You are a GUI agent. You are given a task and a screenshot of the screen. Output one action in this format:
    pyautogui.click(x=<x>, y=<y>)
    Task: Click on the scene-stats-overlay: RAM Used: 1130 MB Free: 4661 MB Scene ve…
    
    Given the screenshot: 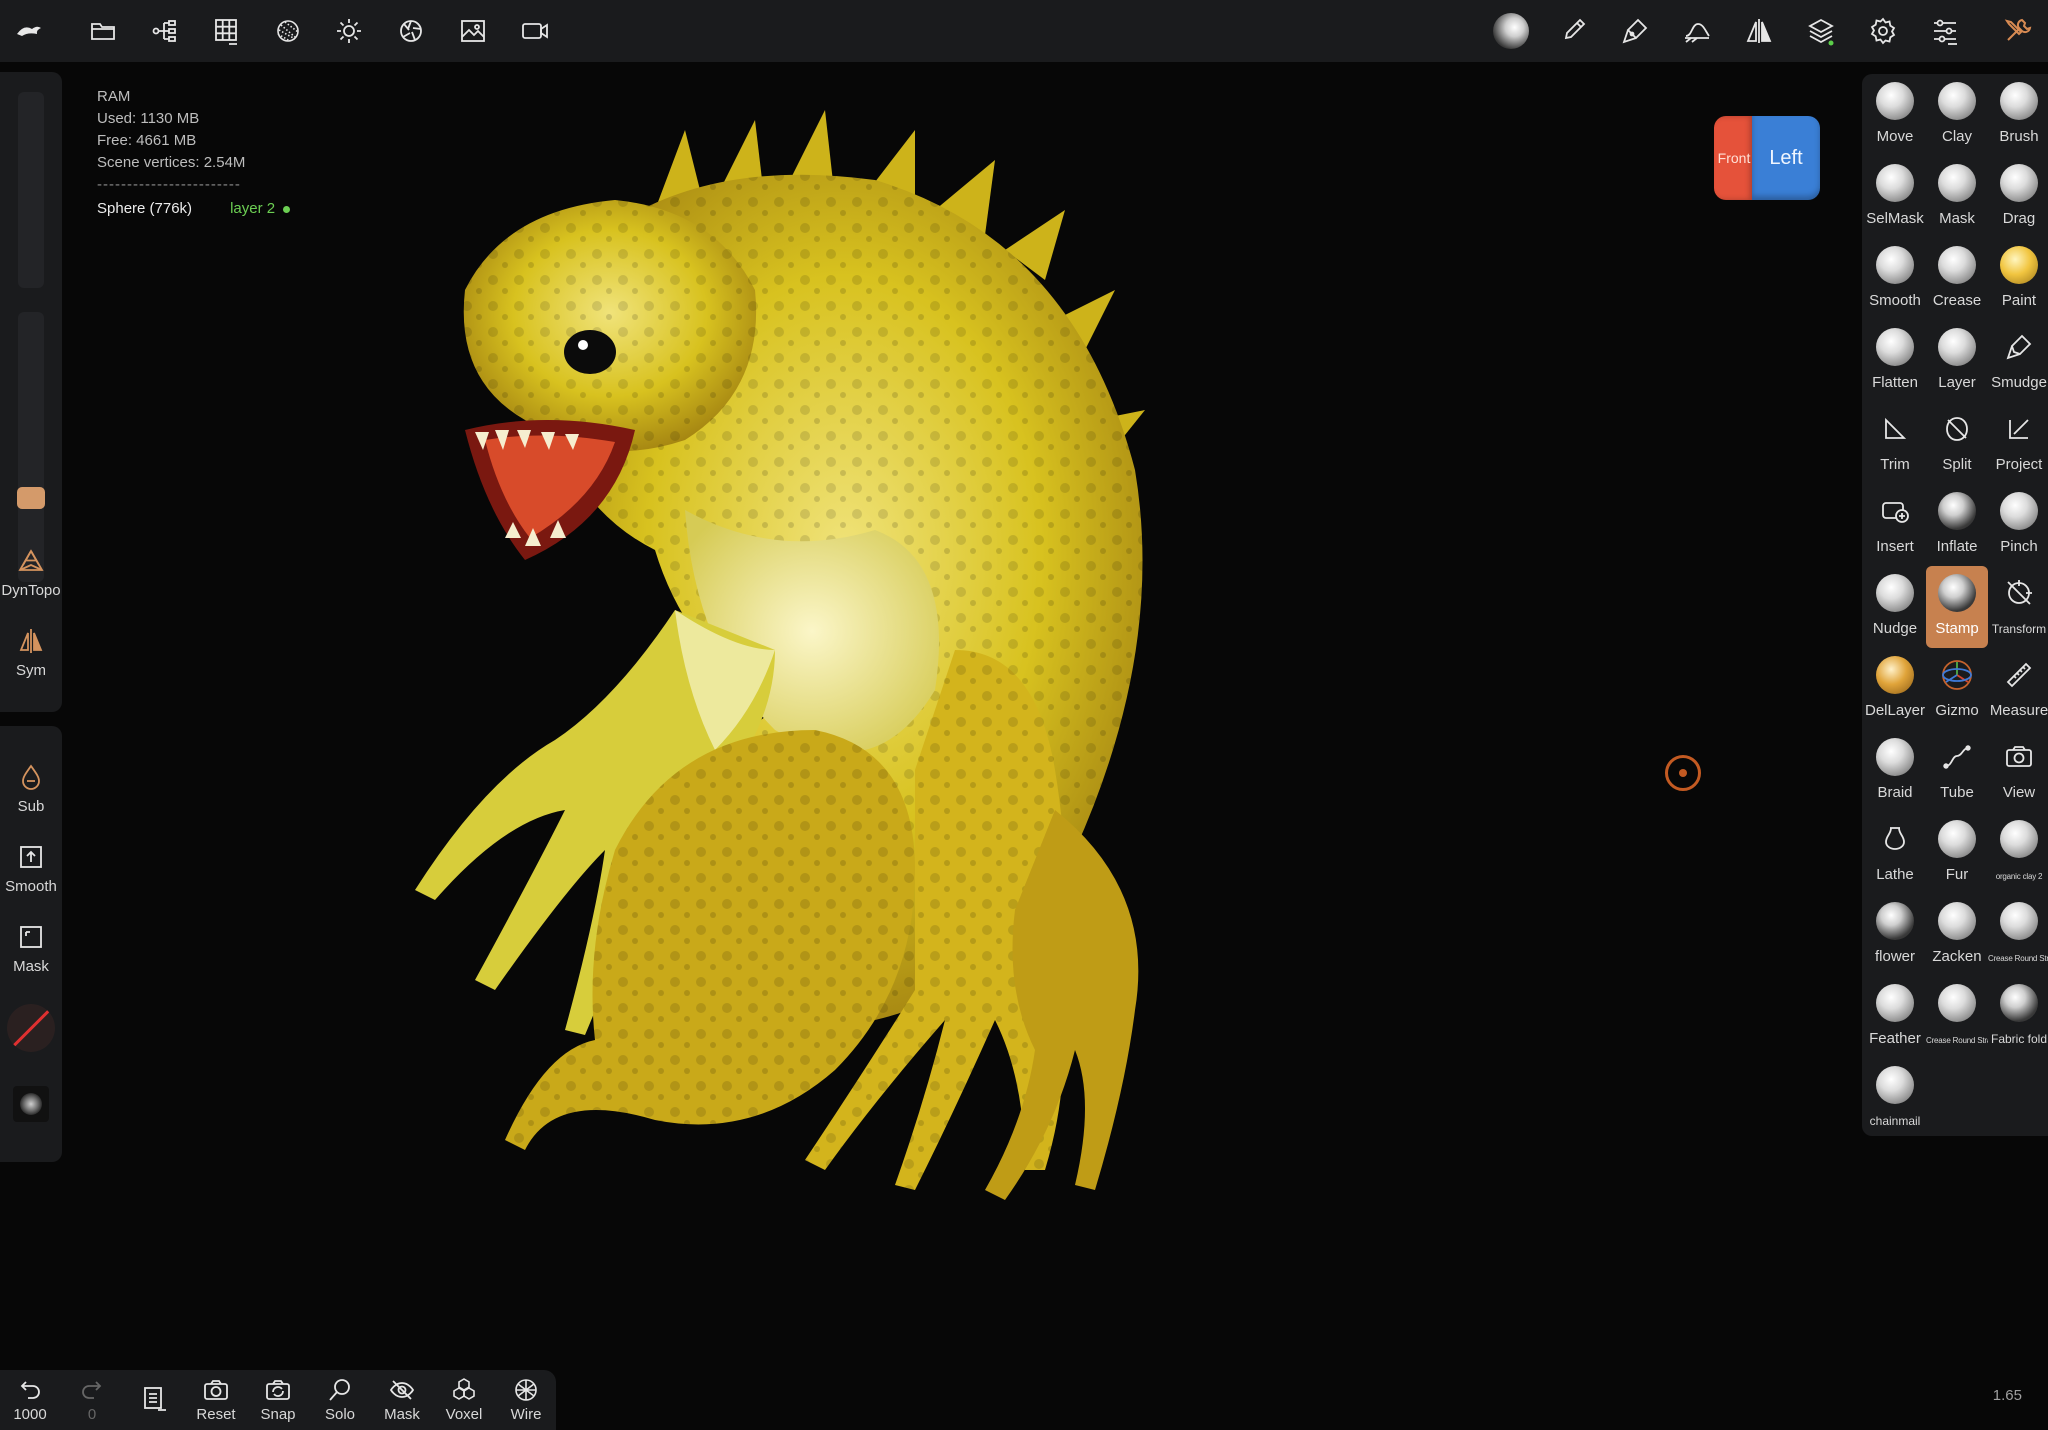 What is the action you would take?
    pyautogui.click(x=194, y=153)
    